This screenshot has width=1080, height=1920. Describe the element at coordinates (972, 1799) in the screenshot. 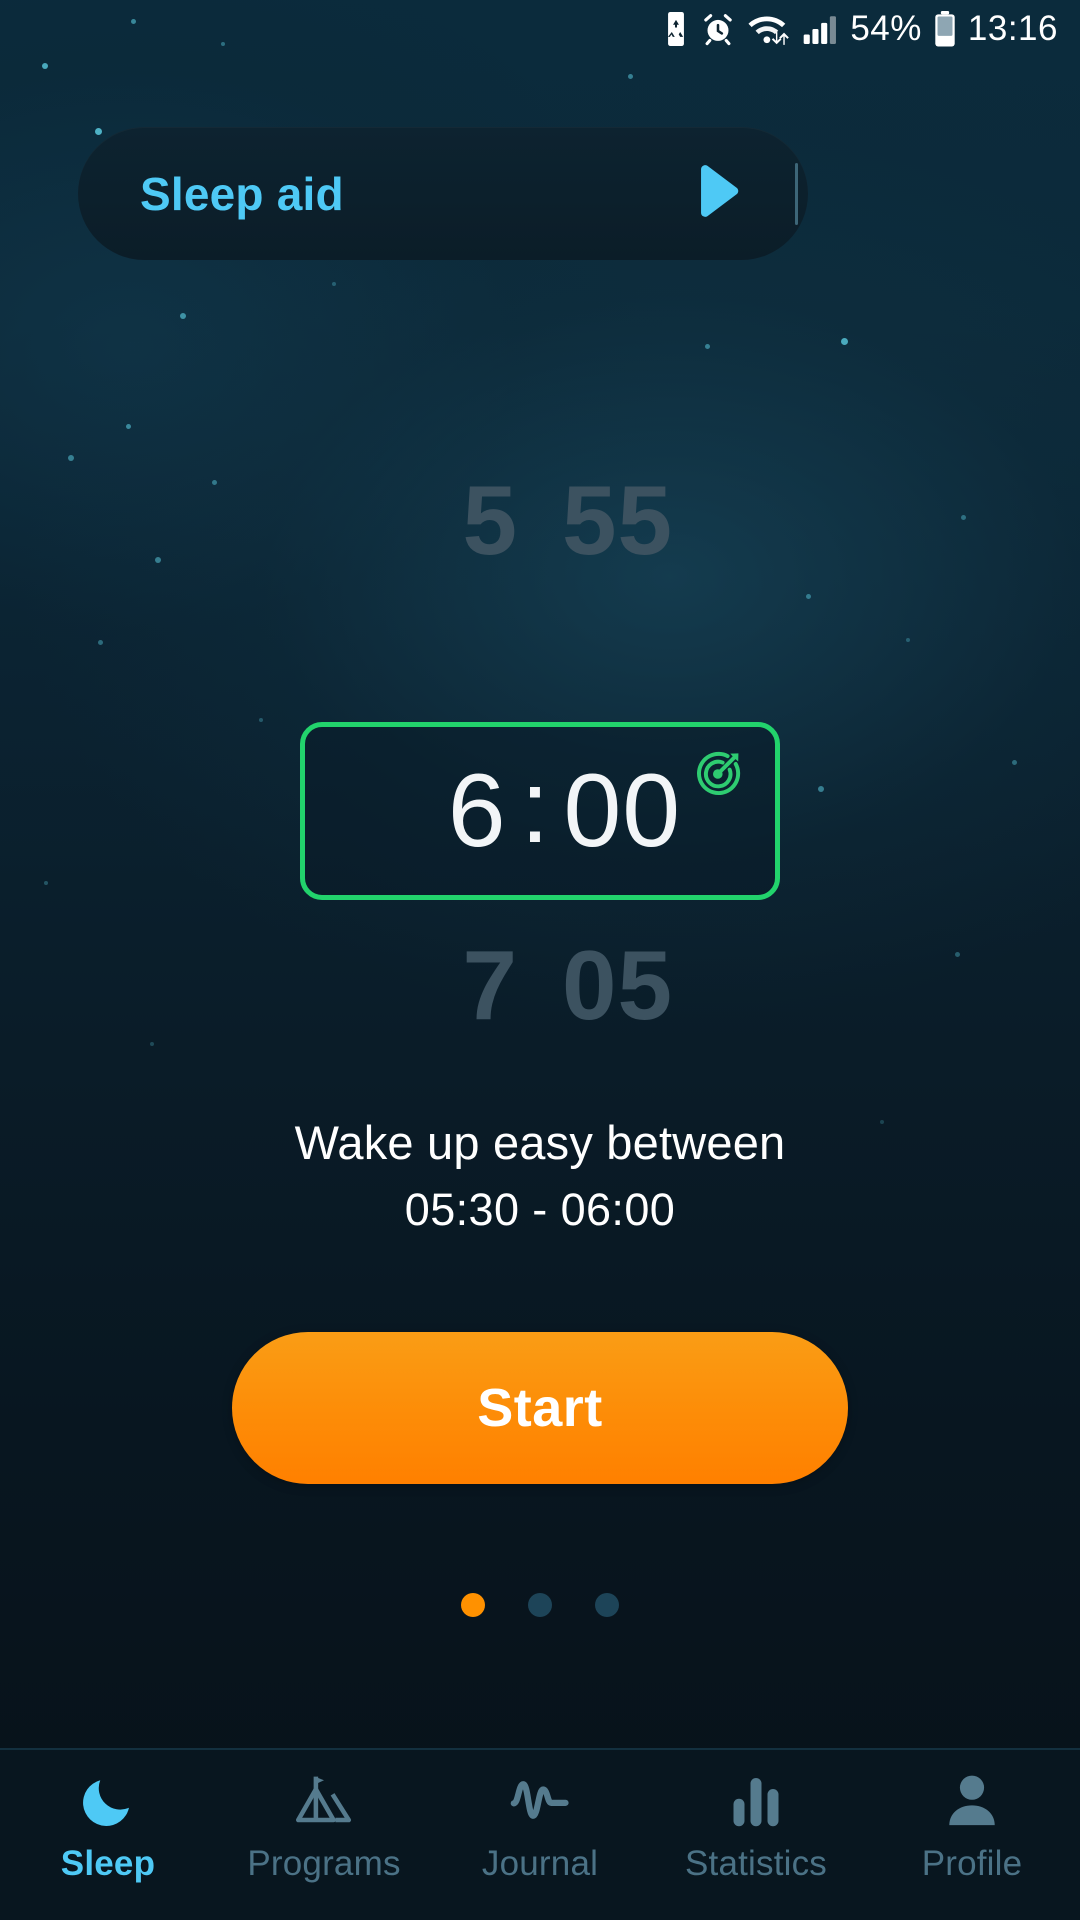

I see `person-icon` at that location.